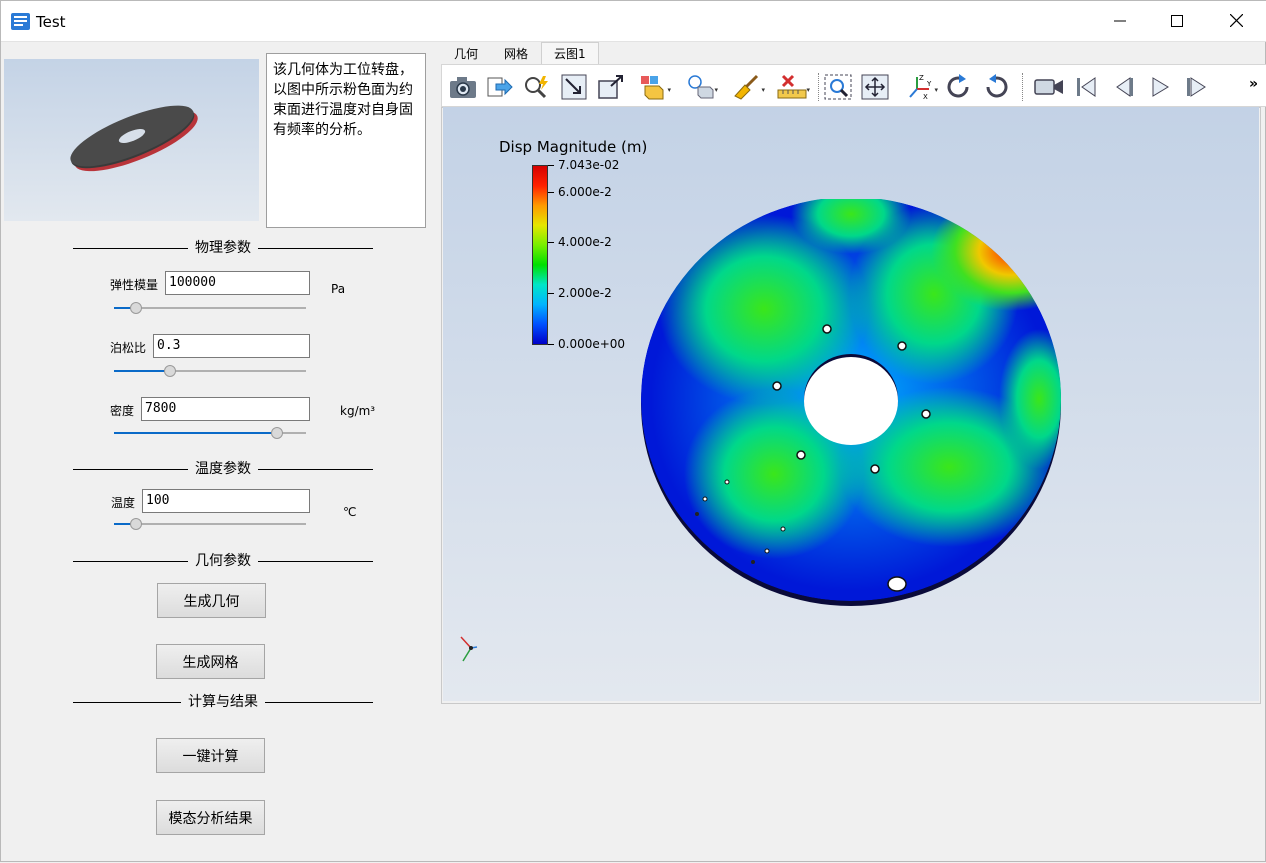 The height and width of the screenshot is (863, 1266). I want to click on physics-section-label: 物理参数, so click(223, 248).